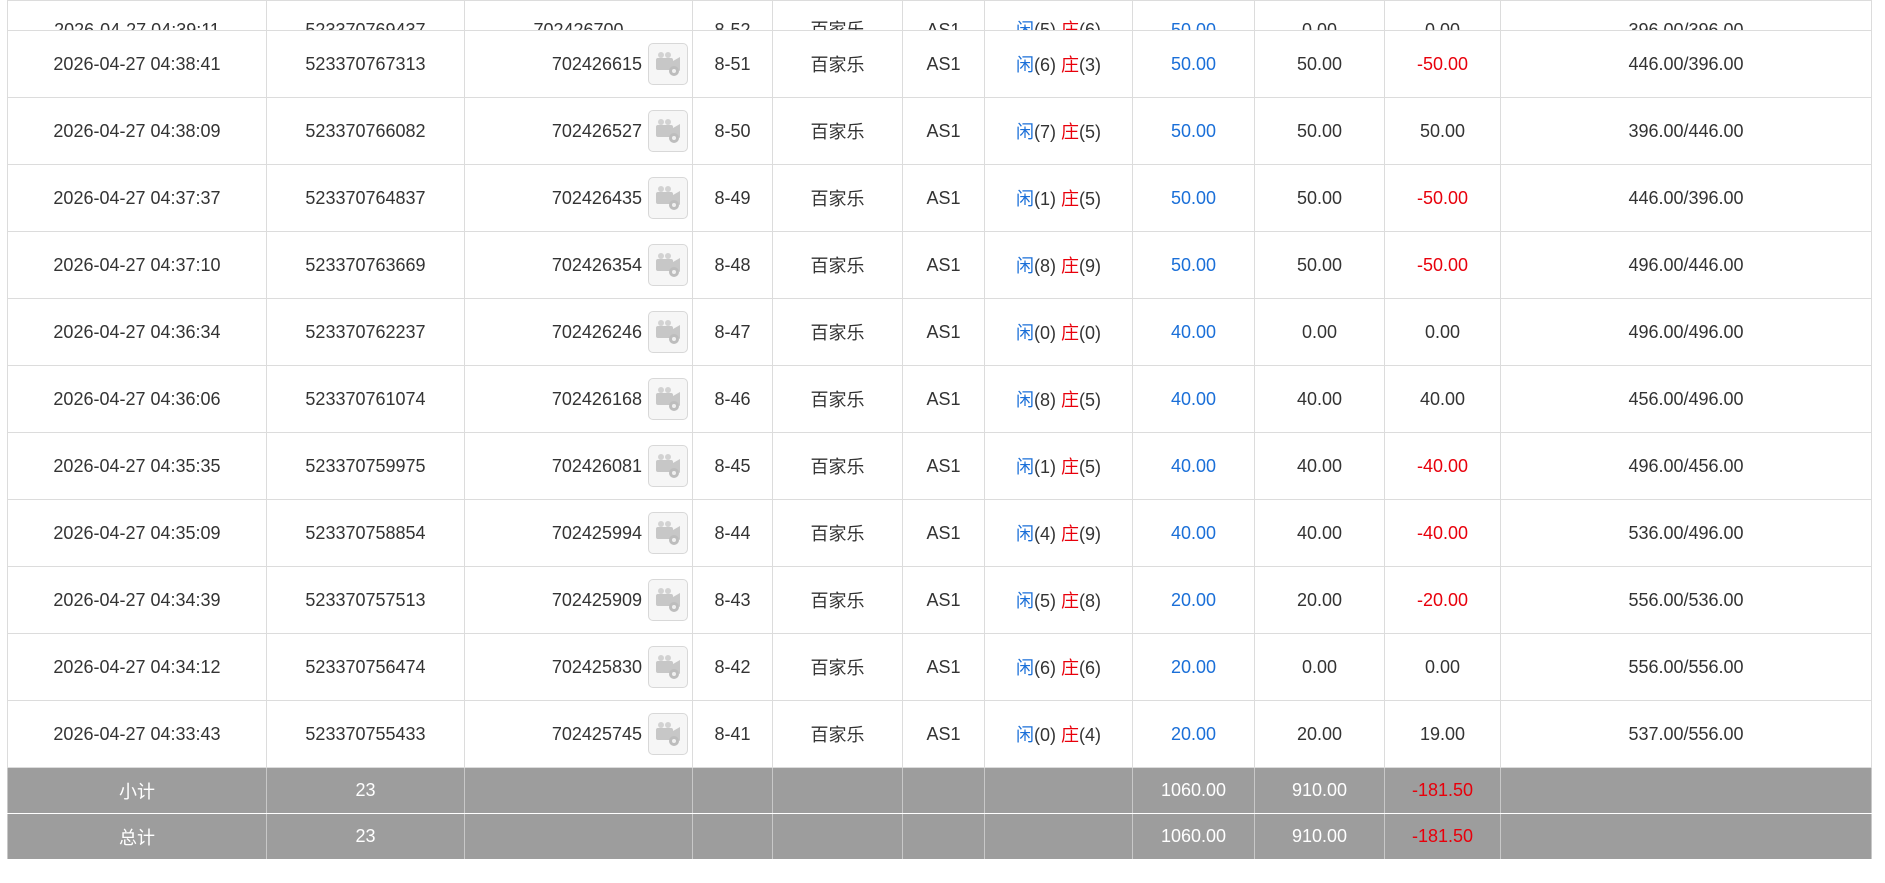  I want to click on banker-value: (6), so click(1090, 668).